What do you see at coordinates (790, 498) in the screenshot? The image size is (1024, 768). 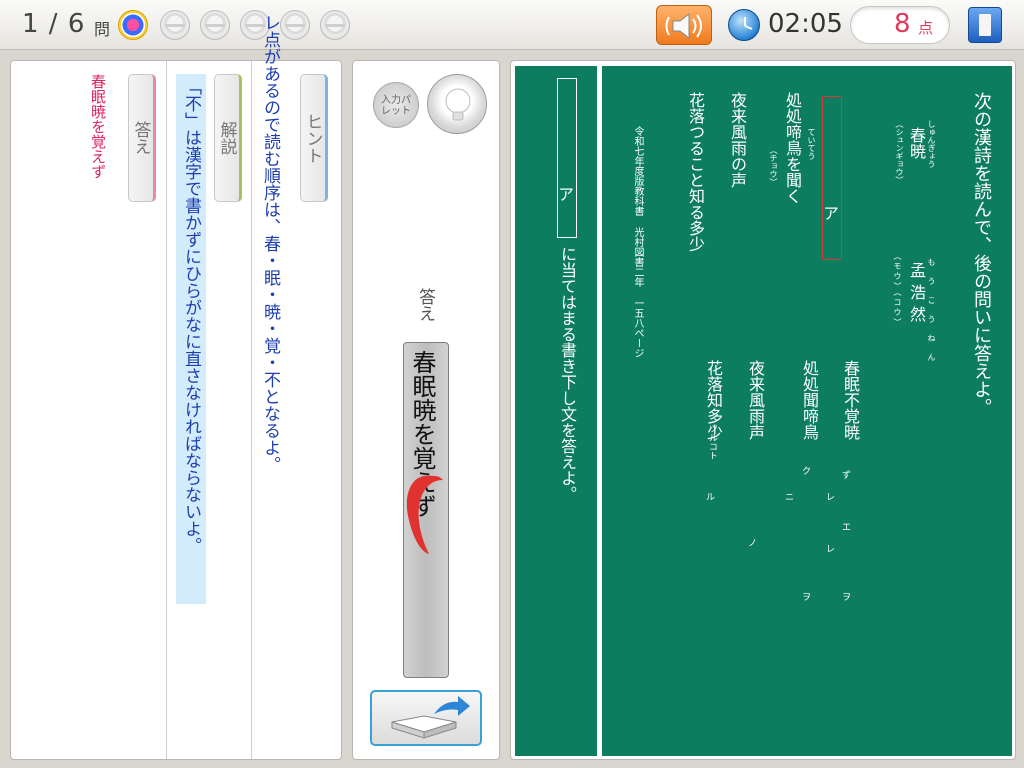 I see `kunten-mark: ニ` at bounding box center [790, 498].